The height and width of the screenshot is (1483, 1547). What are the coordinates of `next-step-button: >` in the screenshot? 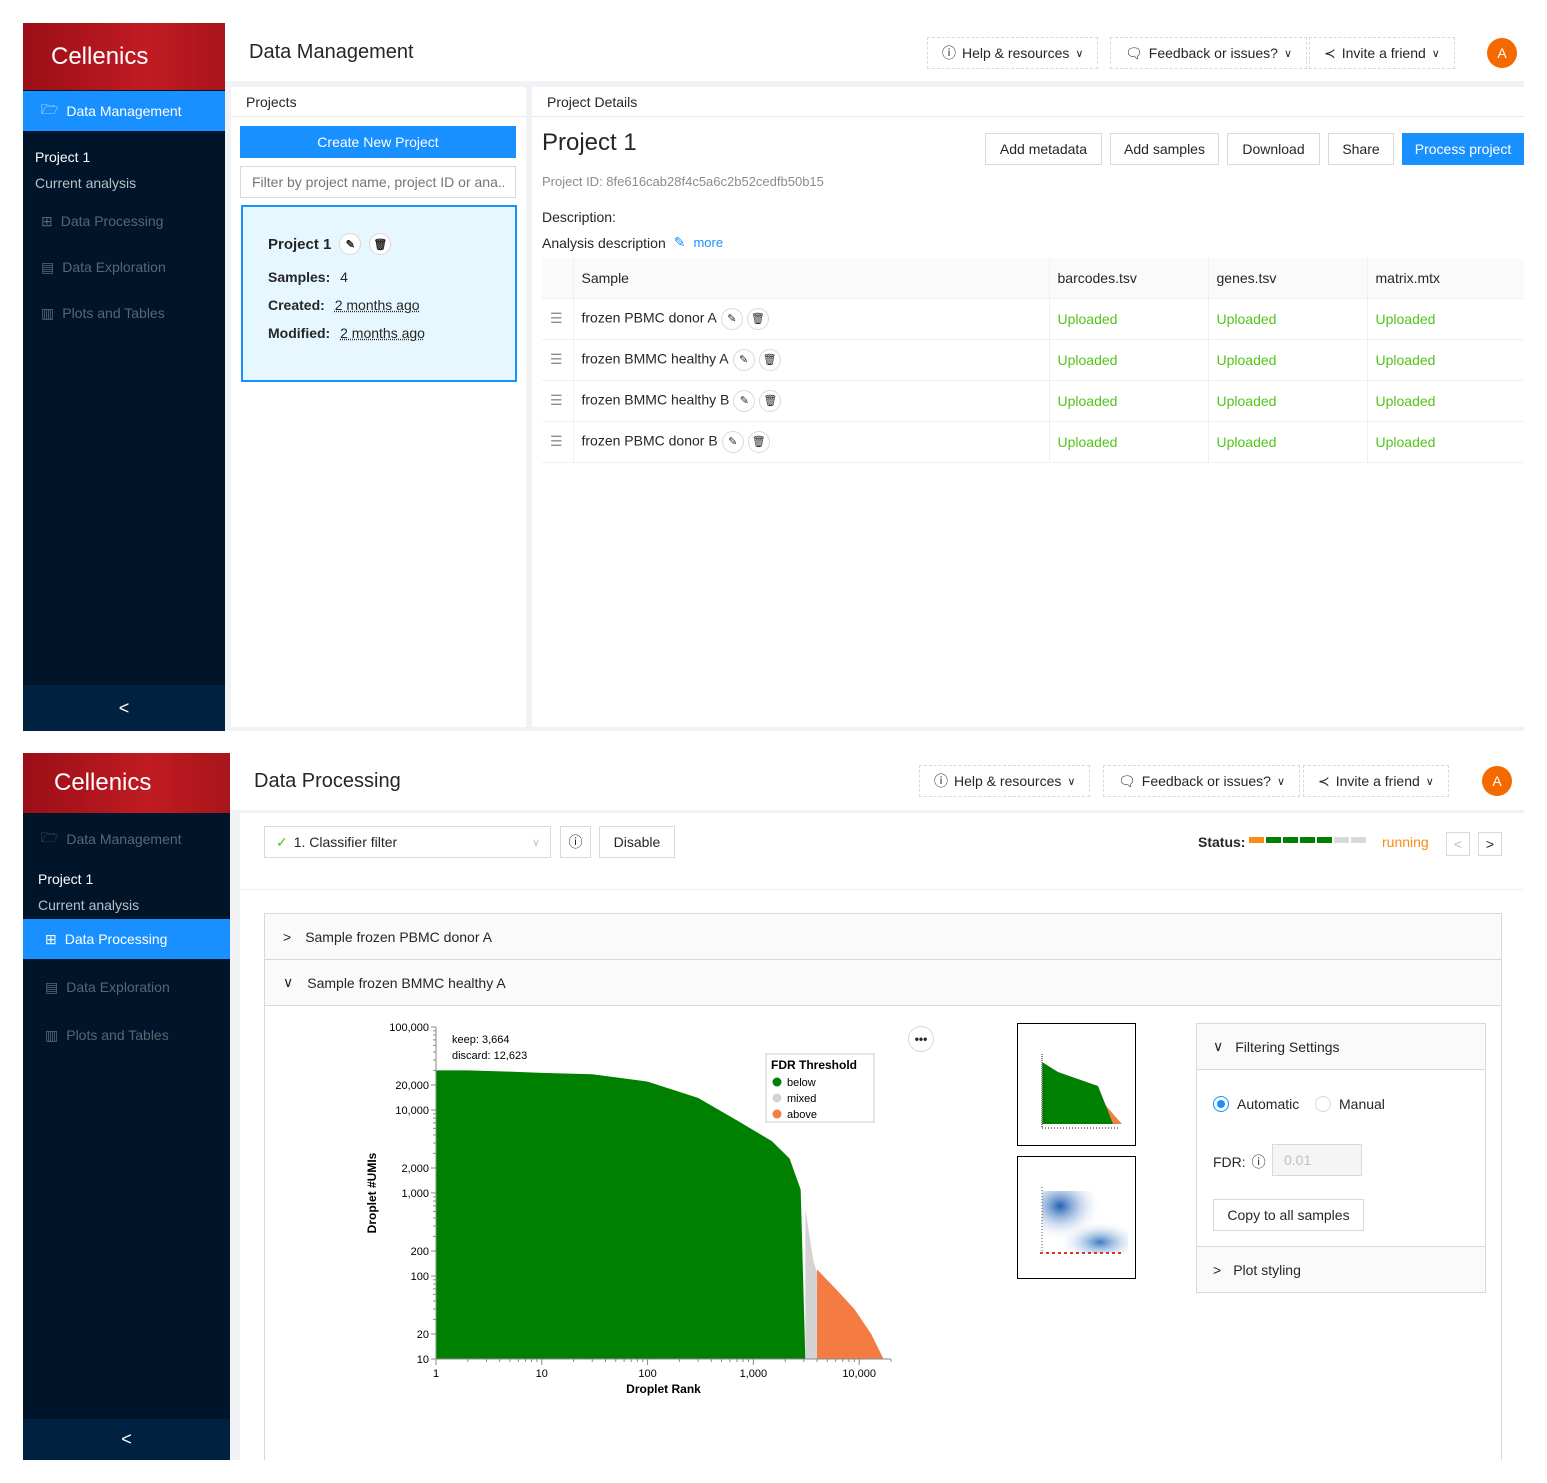 It's located at (1490, 844).